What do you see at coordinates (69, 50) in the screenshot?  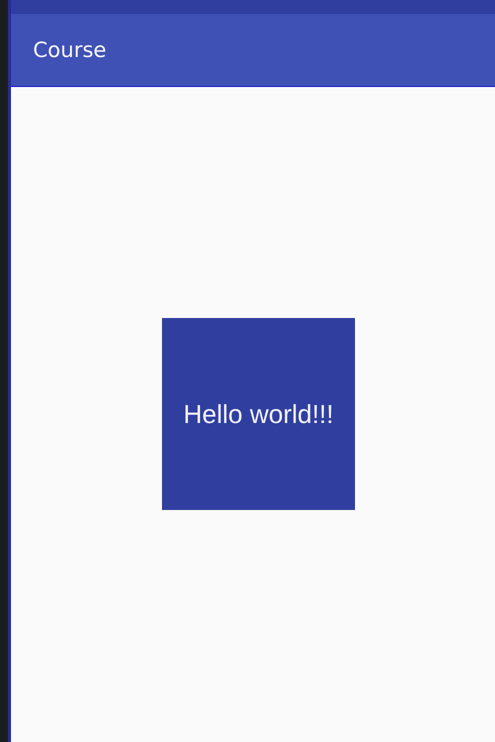 I see `app-title: Course` at bounding box center [69, 50].